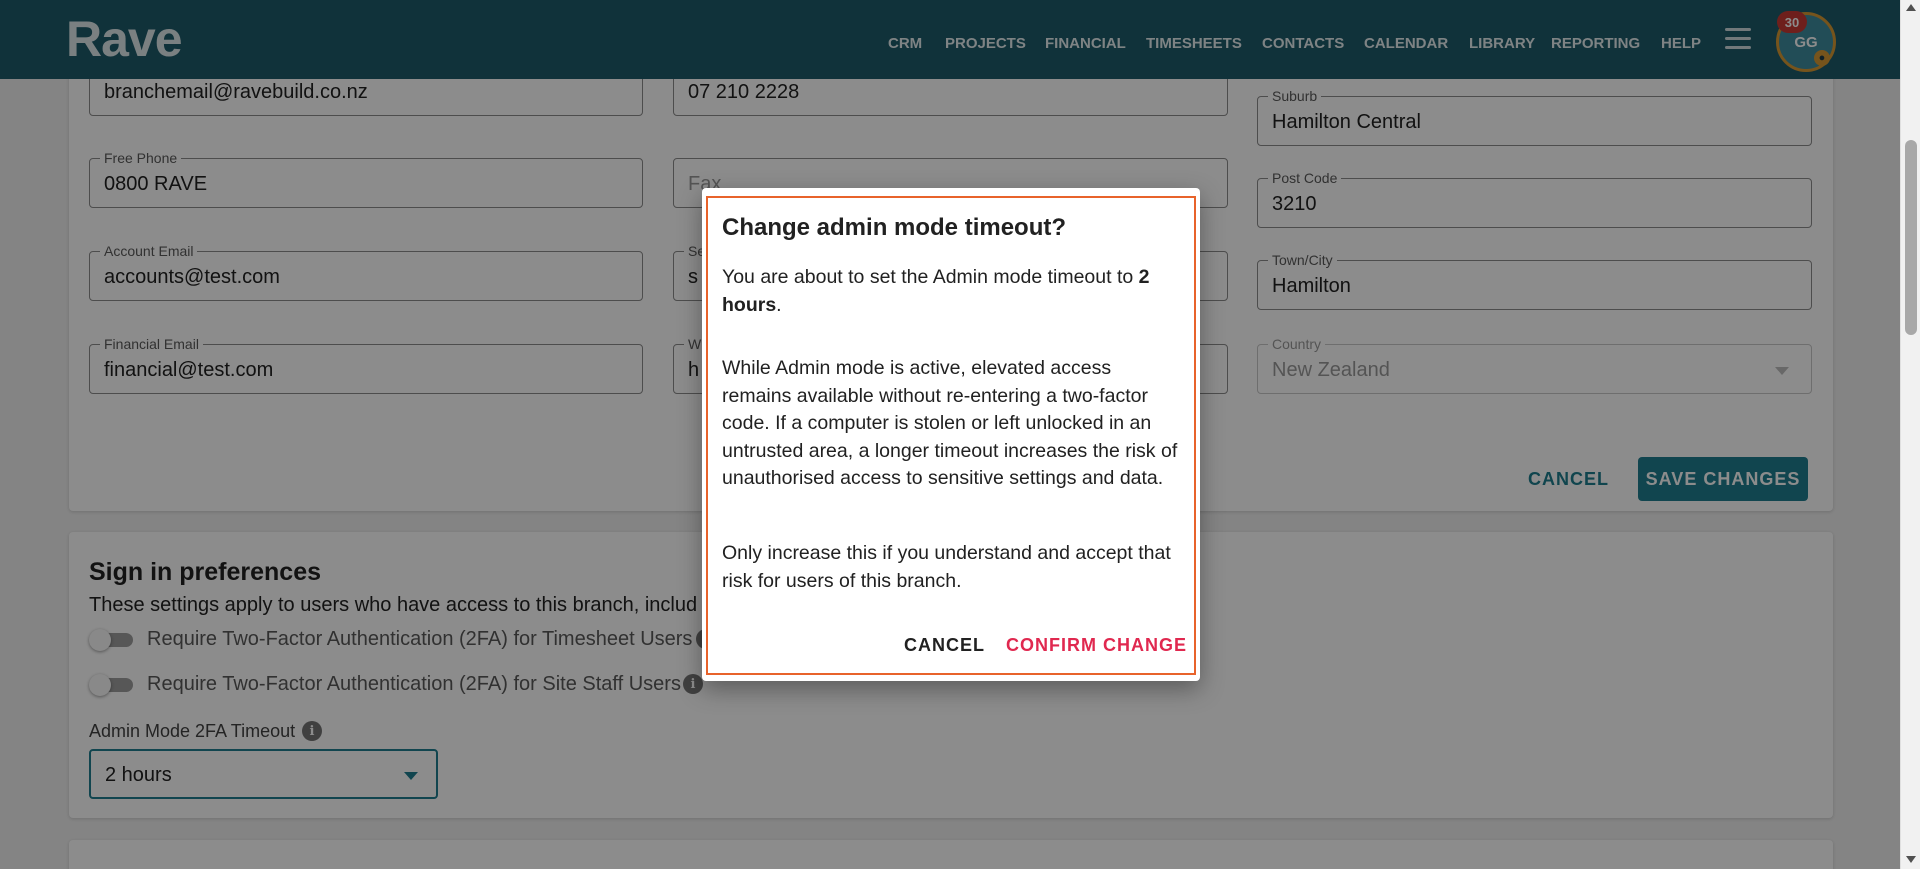  I want to click on scroll-up-icon, so click(1911, 7).